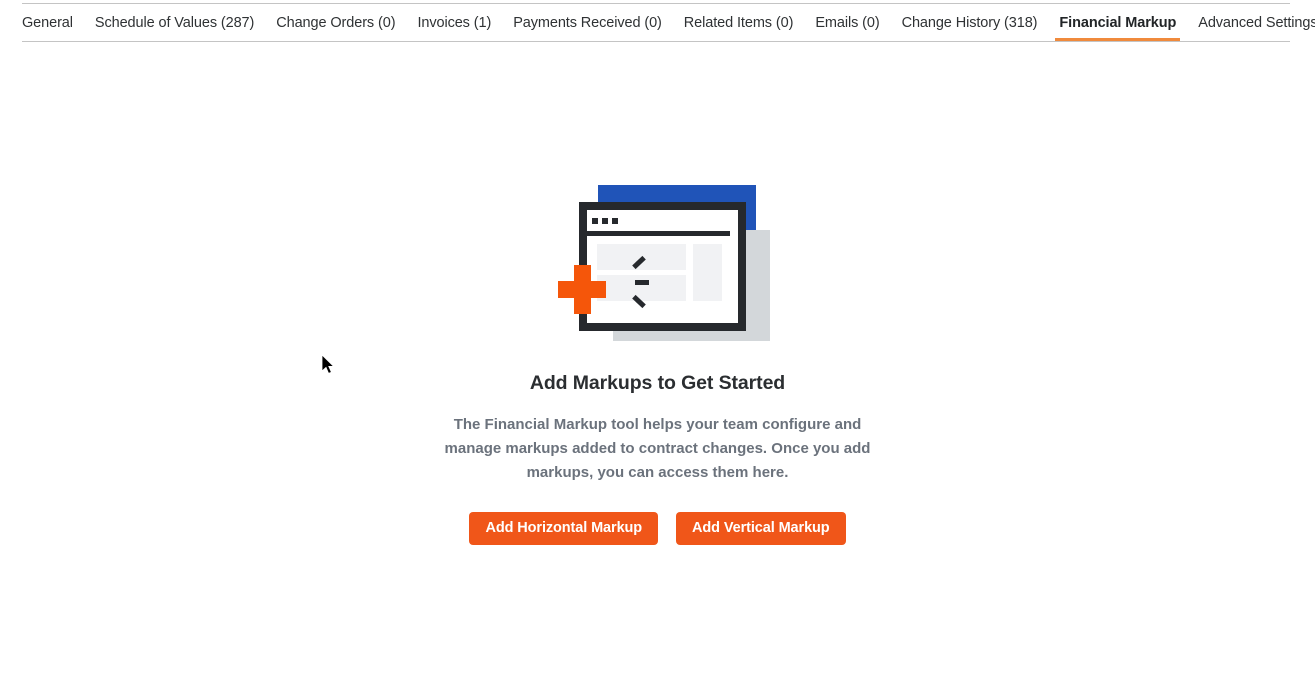 The image size is (1315, 683). I want to click on tab-change-history: Change History (318), so click(970, 22).